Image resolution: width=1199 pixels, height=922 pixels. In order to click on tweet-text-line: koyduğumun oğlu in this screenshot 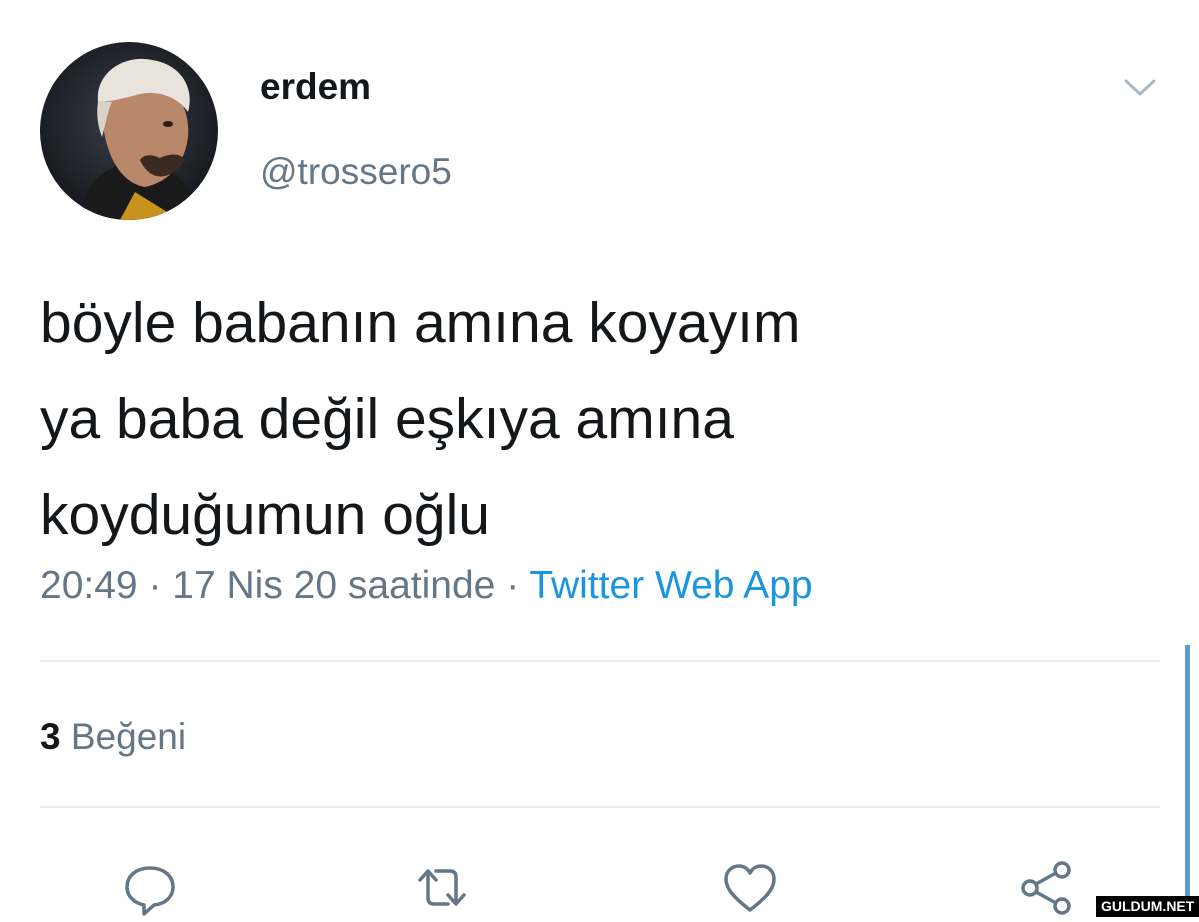, I will do `click(265, 515)`.